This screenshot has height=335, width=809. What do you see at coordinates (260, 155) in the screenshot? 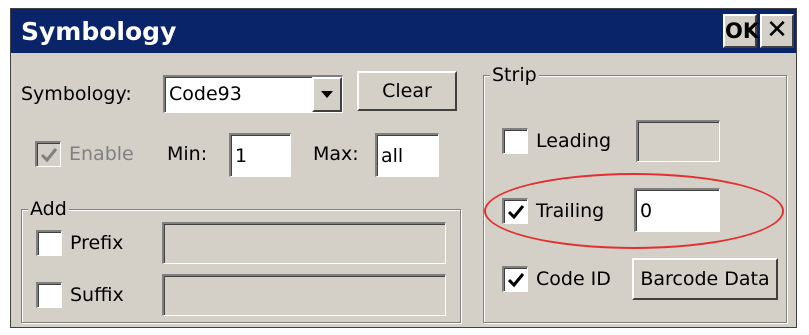
I see `min-input: 1` at bounding box center [260, 155].